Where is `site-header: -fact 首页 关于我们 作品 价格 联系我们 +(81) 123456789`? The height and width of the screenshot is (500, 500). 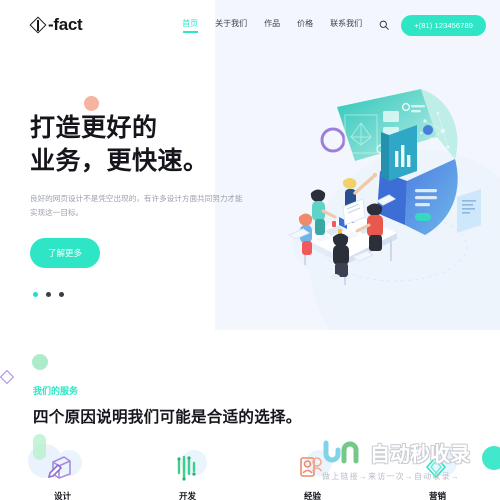
site-header: -fact 首页 关于我们 作品 价格 联系我们 +(81) 123456789 is located at coordinates (250, 25).